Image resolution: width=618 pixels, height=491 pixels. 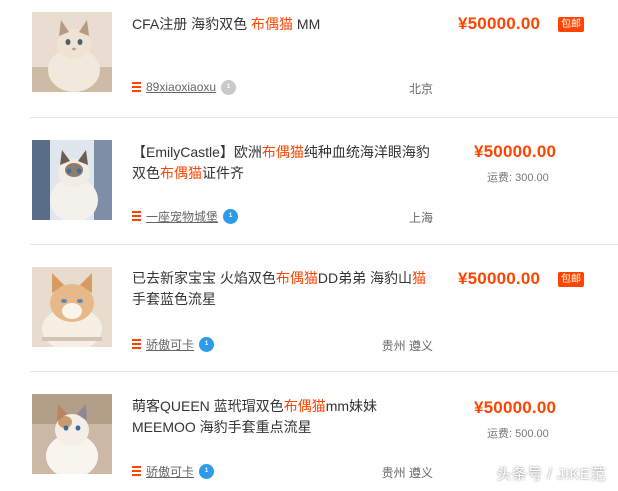 What do you see at coordinates (284, 163) in the screenshot?
I see `listing-title-2: 【EmilyCastle】欧洲布偶猫纯种血统海洋眼海豹双色布偶猫证件齐` at bounding box center [284, 163].